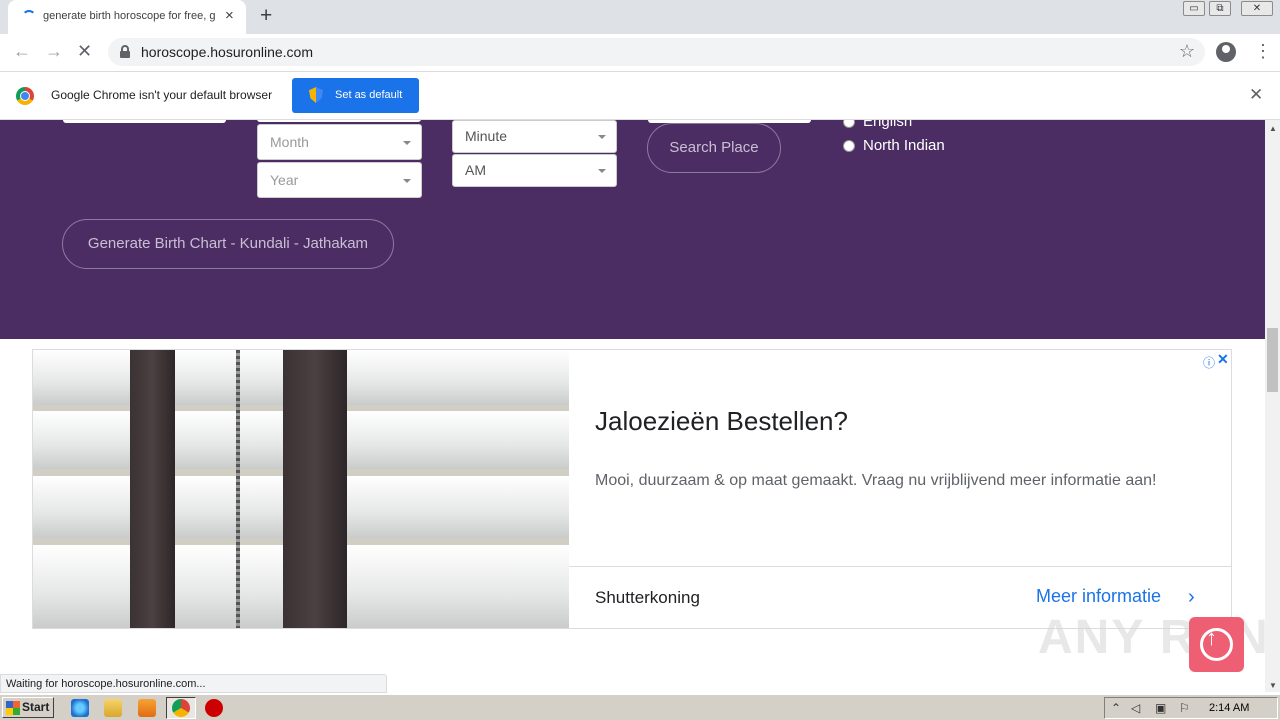 This screenshot has height=720, width=1280. I want to click on radio-north-indian-label: North Indian, so click(904, 145).